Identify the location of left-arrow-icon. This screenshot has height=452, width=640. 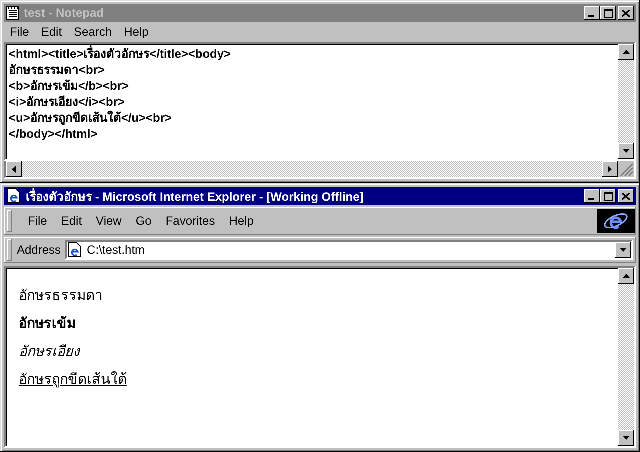
(14, 169).